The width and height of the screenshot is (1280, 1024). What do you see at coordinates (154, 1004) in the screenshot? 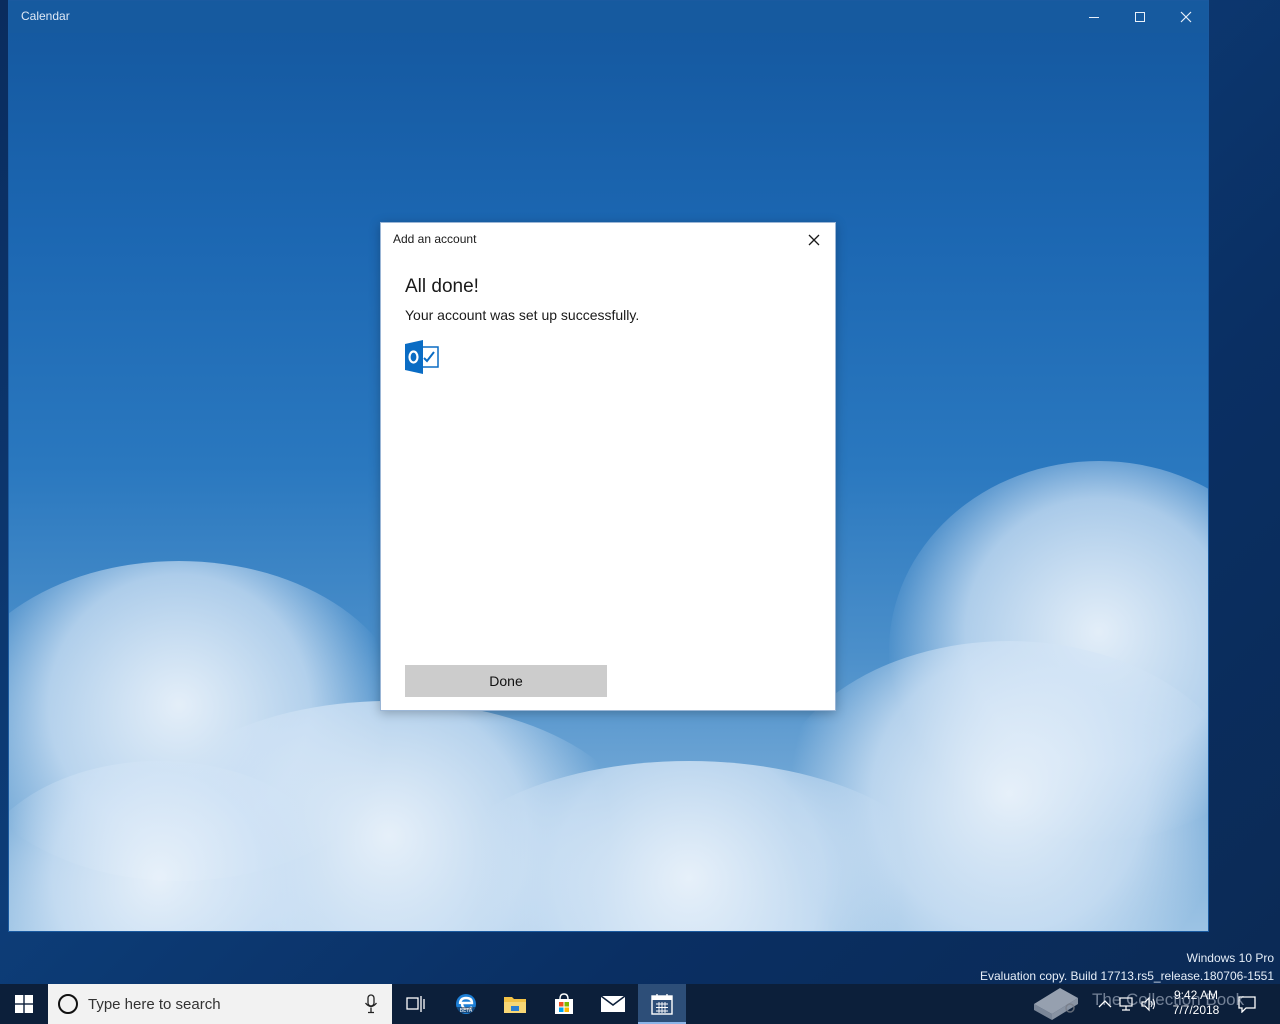
I see `search-placeholder: Type here to search` at bounding box center [154, 1004].